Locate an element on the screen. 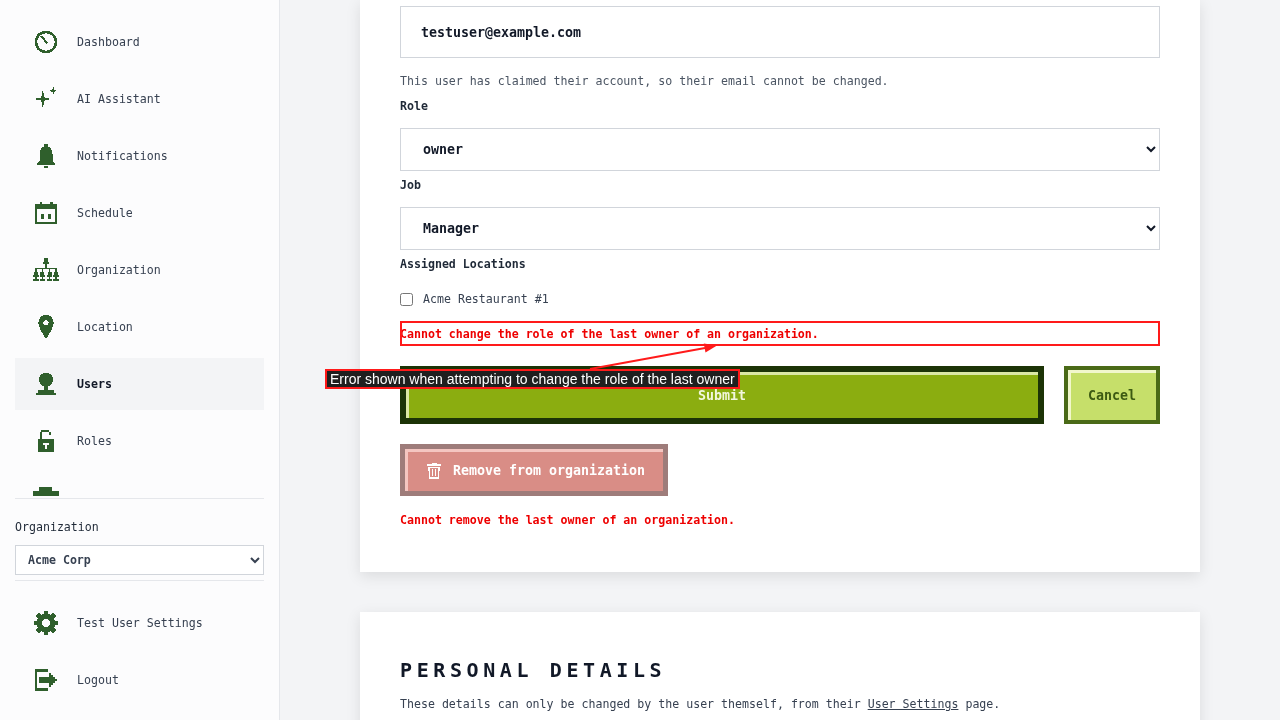  nav-item: Schedule is located at coordinates (139, 213).